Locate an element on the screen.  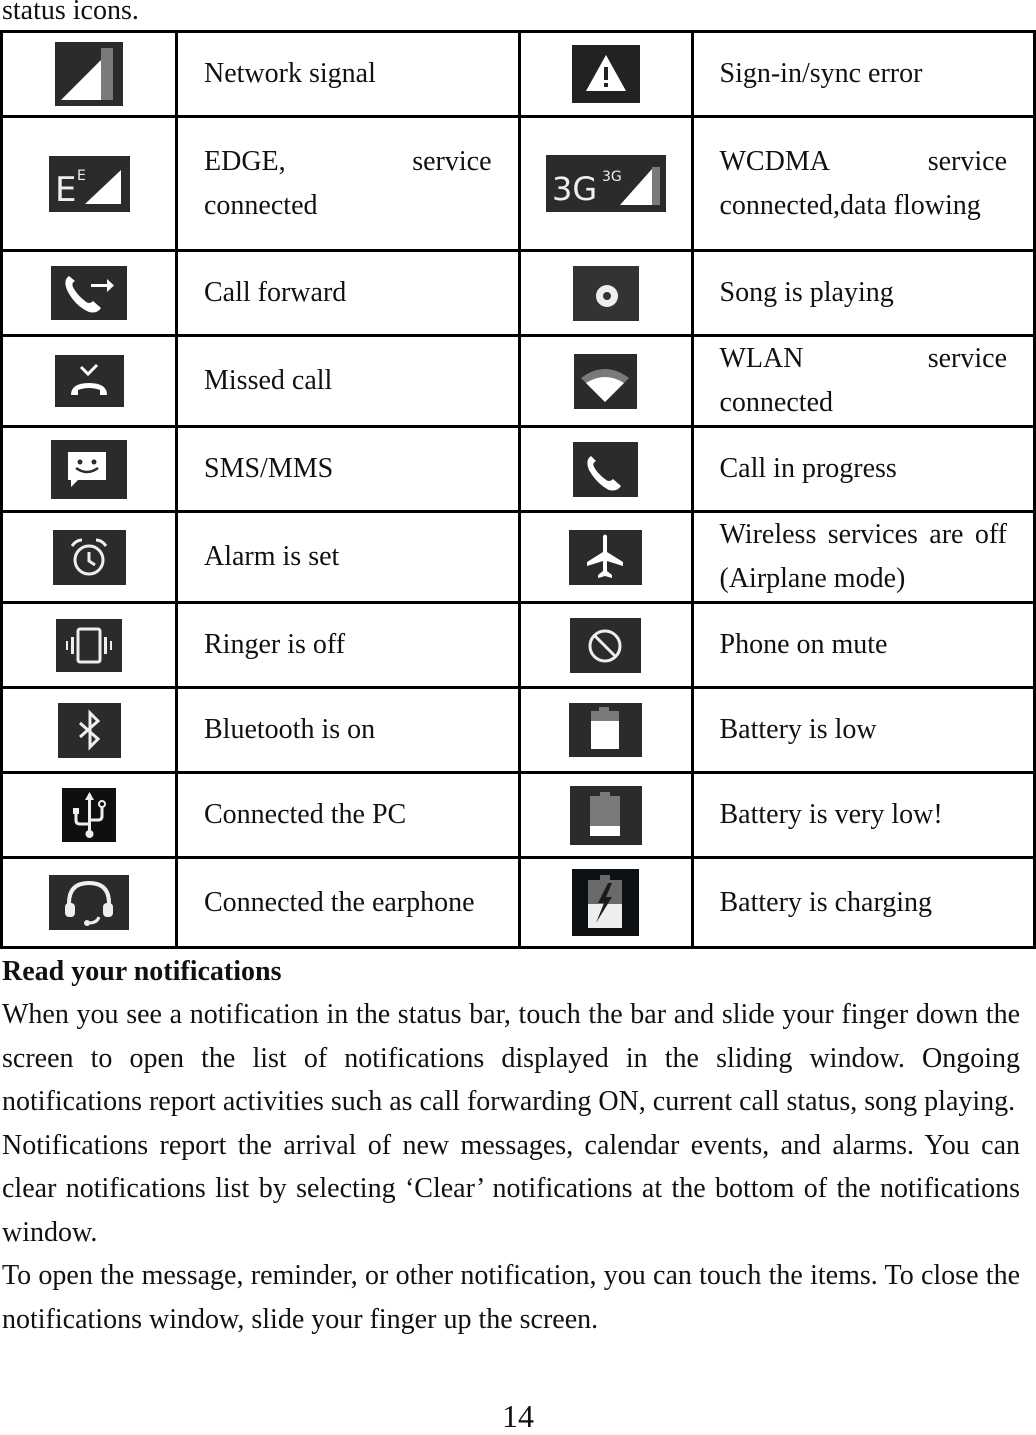
icon-description: Connected the earphone is located at coordinates (348, 902).